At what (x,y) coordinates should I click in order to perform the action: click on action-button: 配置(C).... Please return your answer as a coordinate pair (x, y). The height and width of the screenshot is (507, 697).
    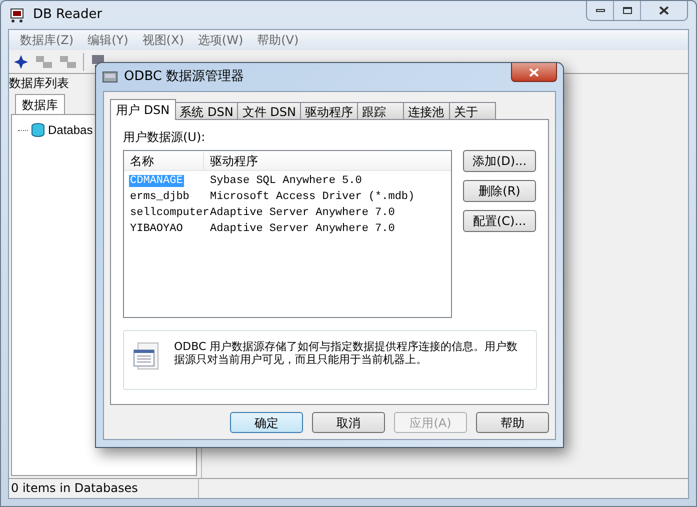
    Looking at the image, I should click on (499, 221).